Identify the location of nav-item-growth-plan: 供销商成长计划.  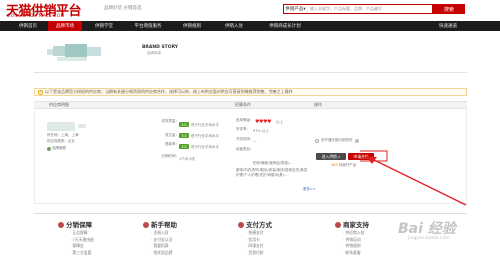
(285, 26).